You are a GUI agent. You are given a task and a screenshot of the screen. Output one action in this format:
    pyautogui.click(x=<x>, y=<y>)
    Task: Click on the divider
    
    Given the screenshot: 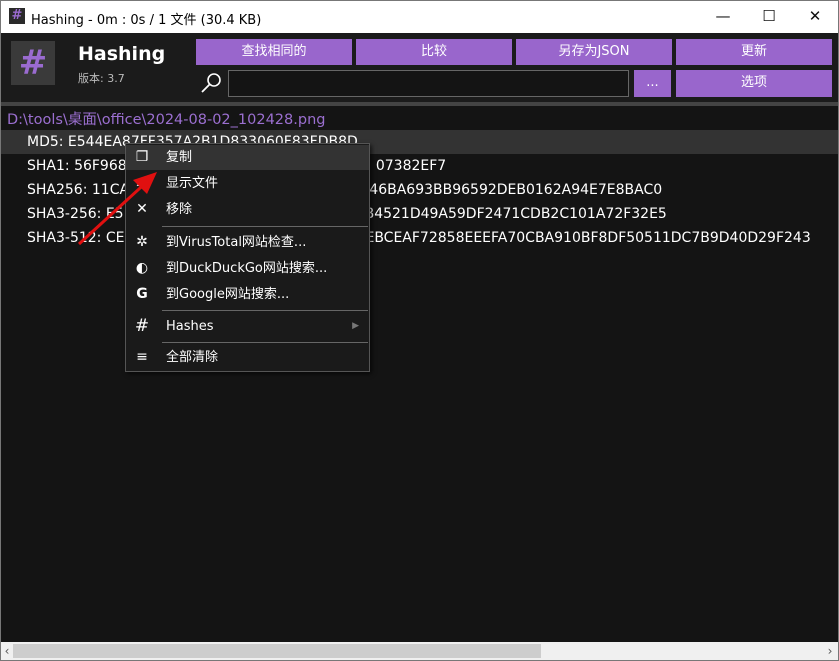 What is the action you would take?
    pyautogui.click(x=419, y=104)
    